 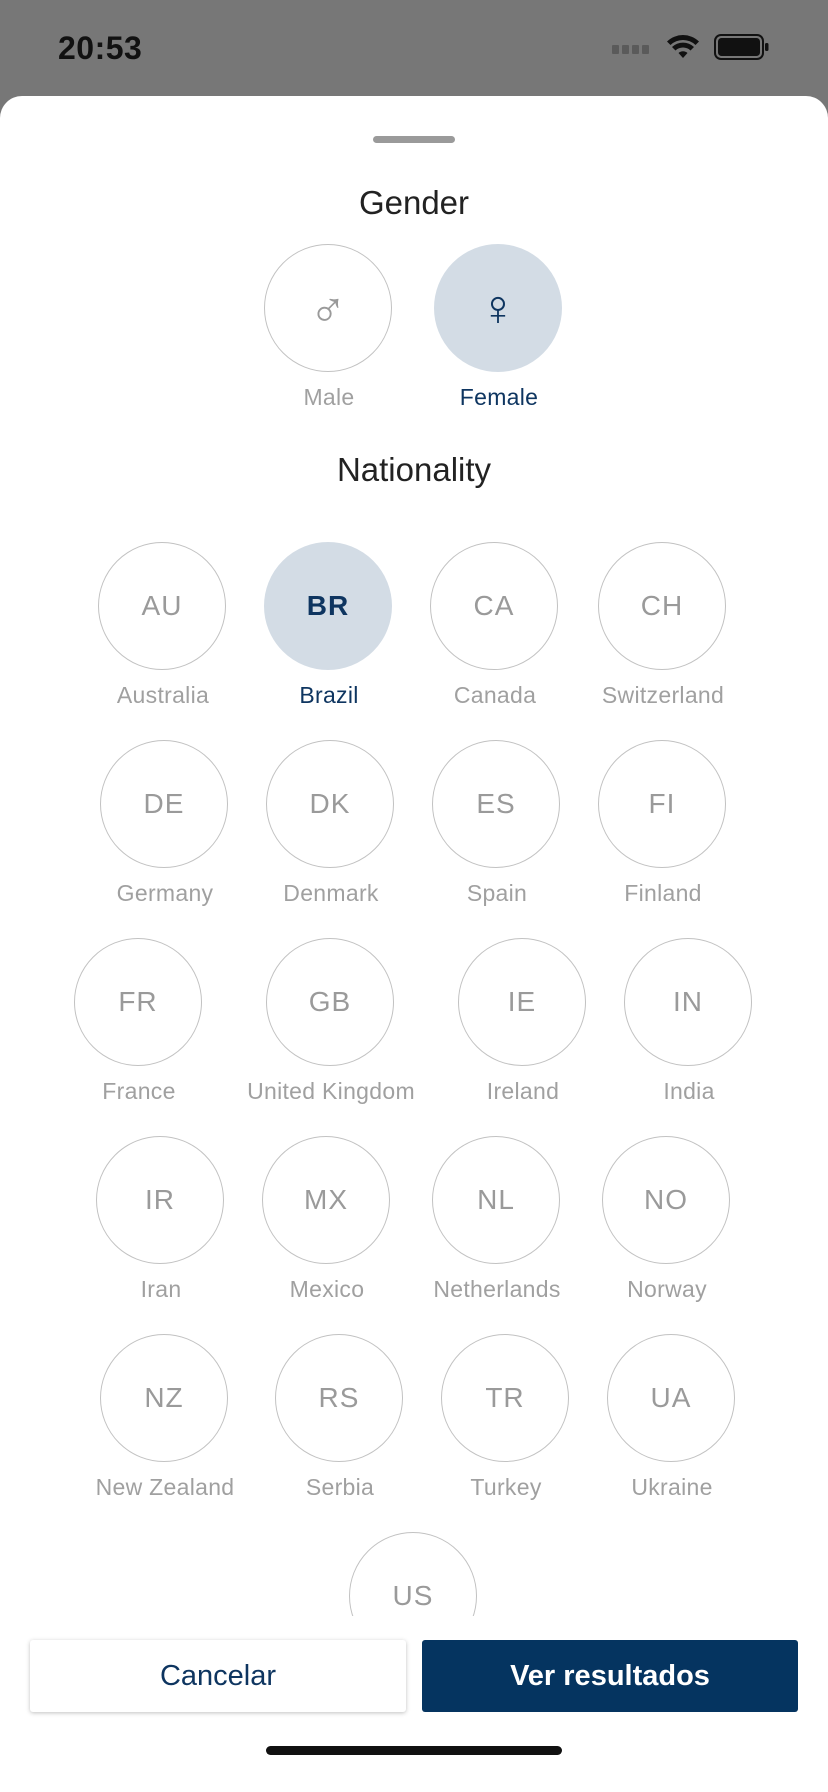 I want to click on cancel-button: Cancelar, so click(x=218, y=1676).